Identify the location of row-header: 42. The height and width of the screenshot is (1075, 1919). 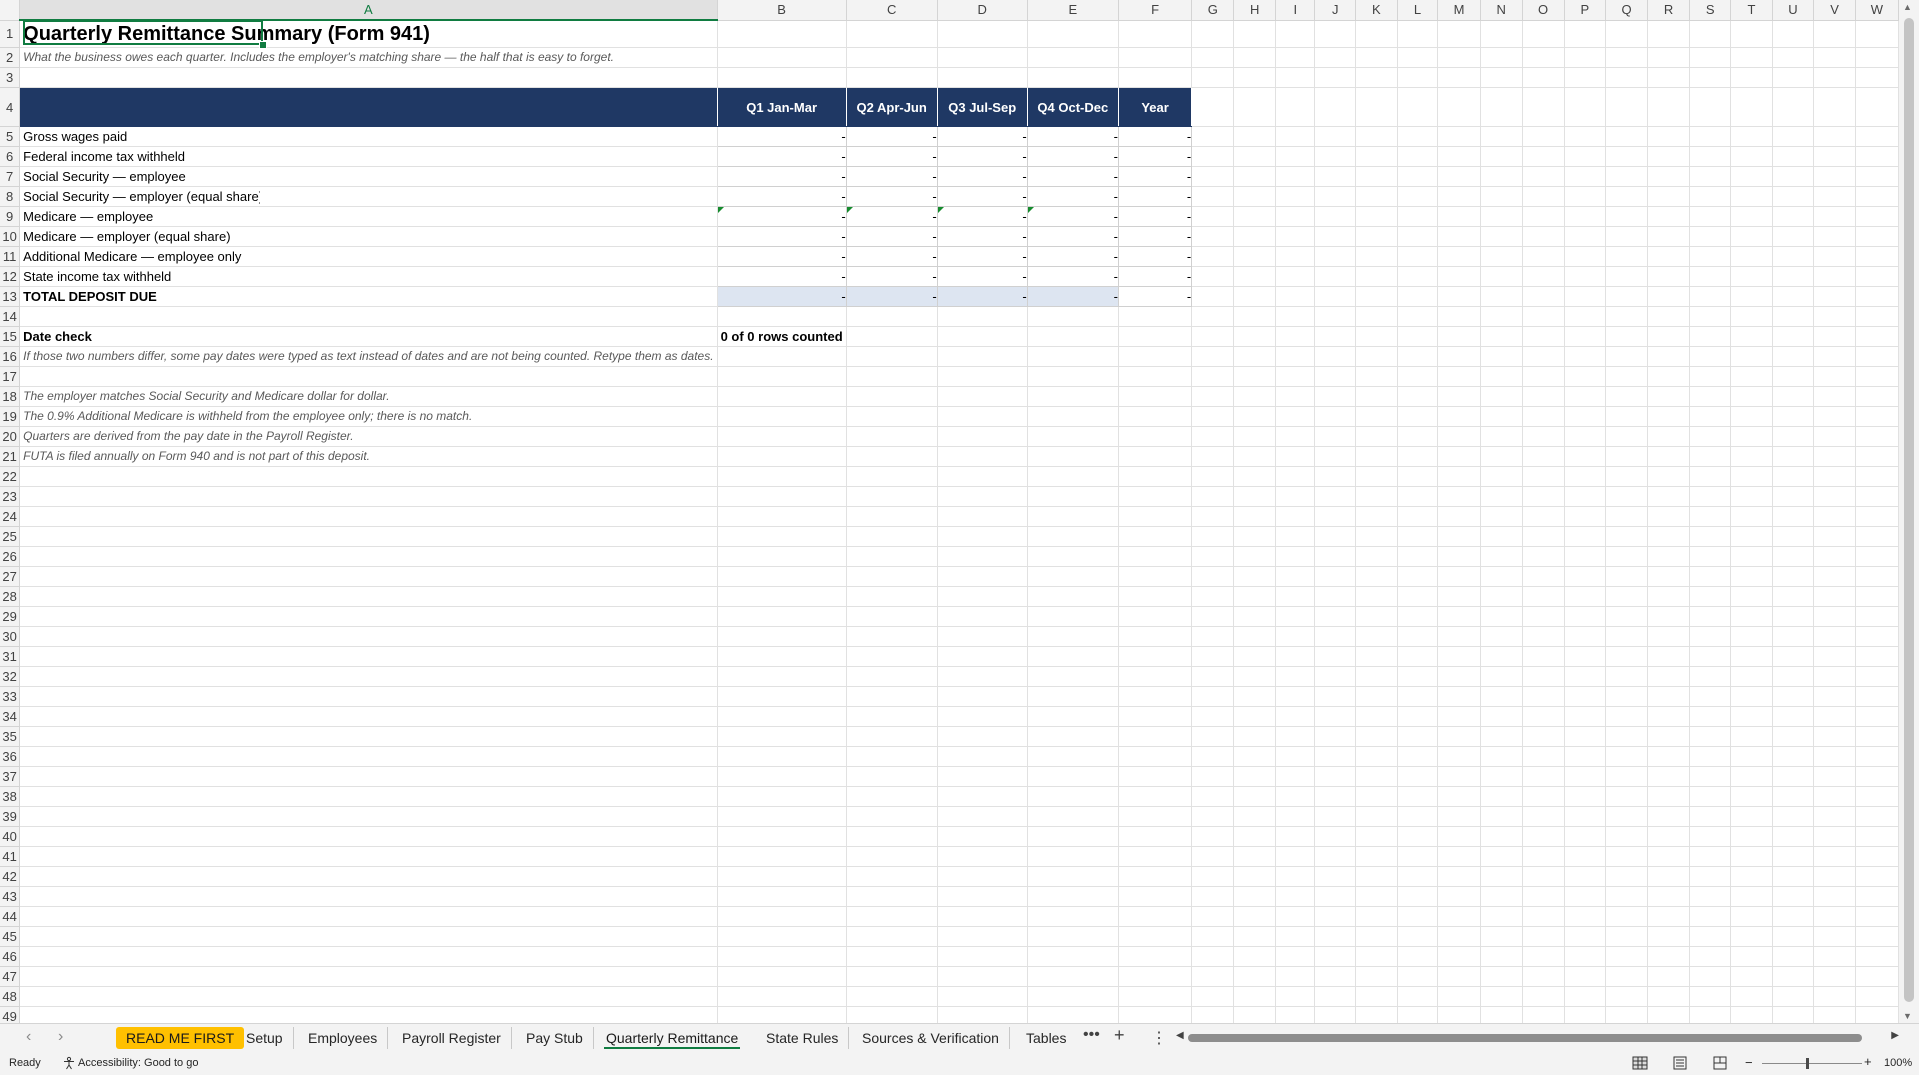
(10, 876).